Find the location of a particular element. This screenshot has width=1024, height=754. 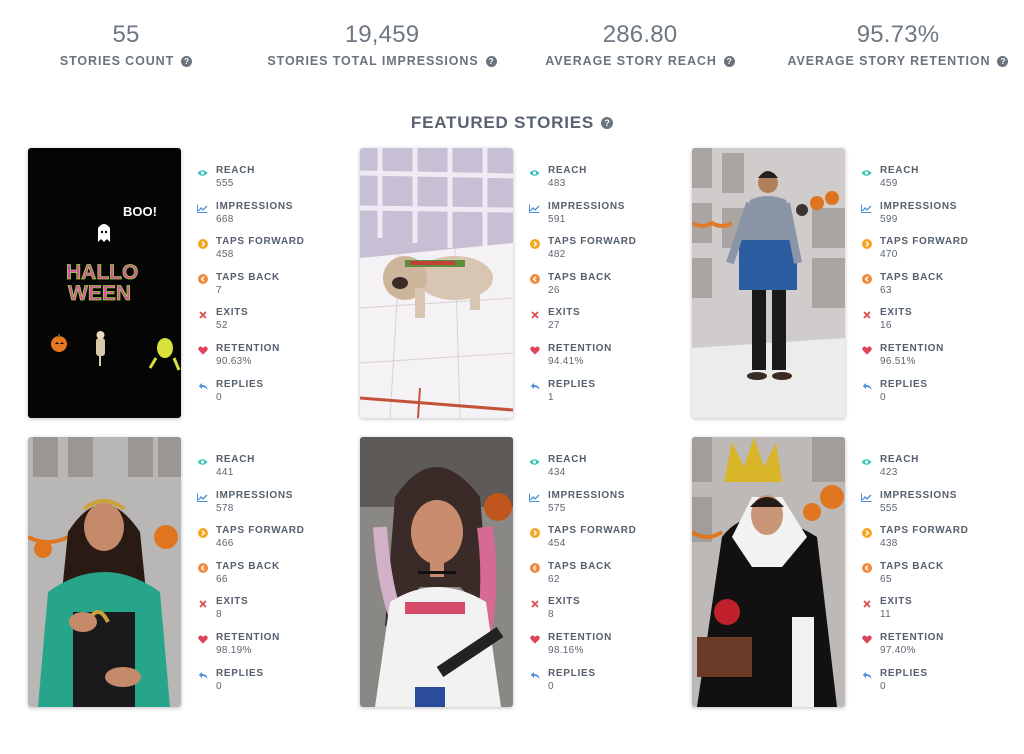

stat-value: 7 is located at coordinates (219, 290).